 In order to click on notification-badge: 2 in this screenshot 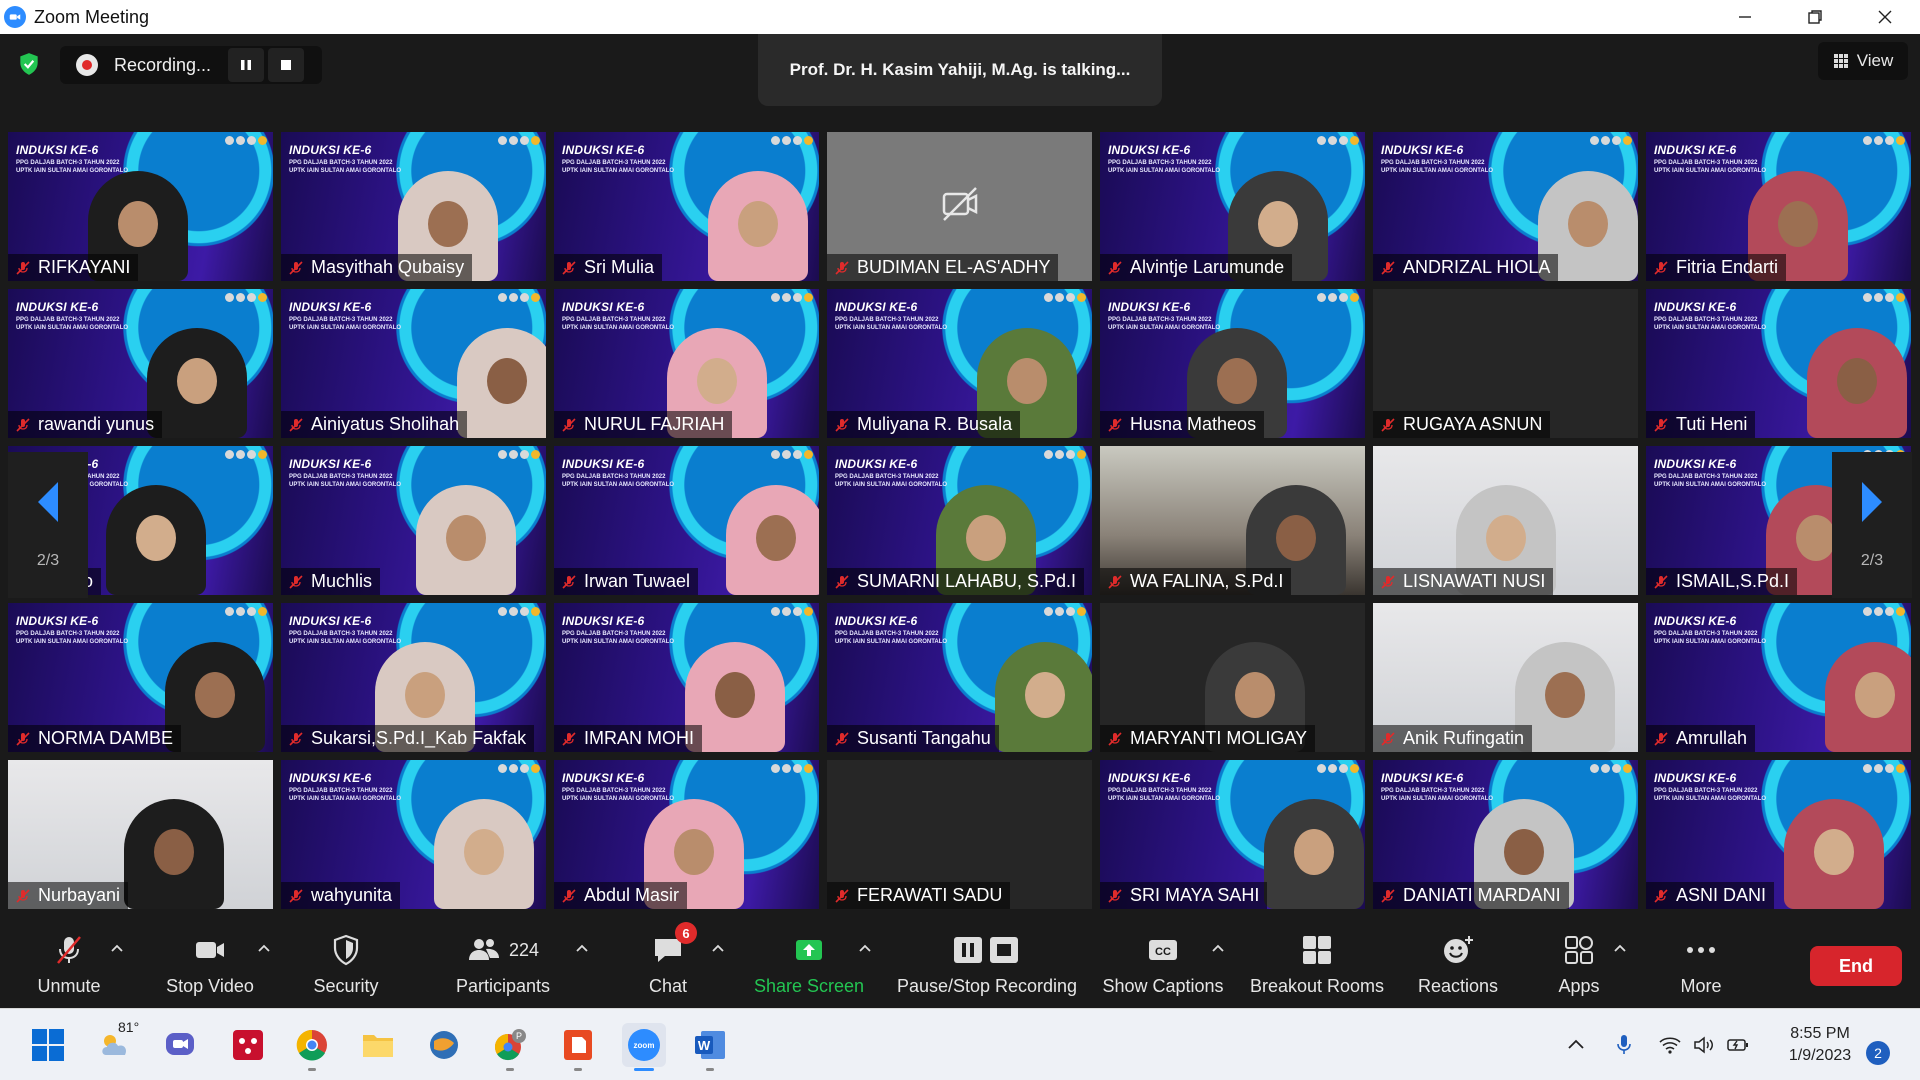, I will do `click(1878, 1053)`.